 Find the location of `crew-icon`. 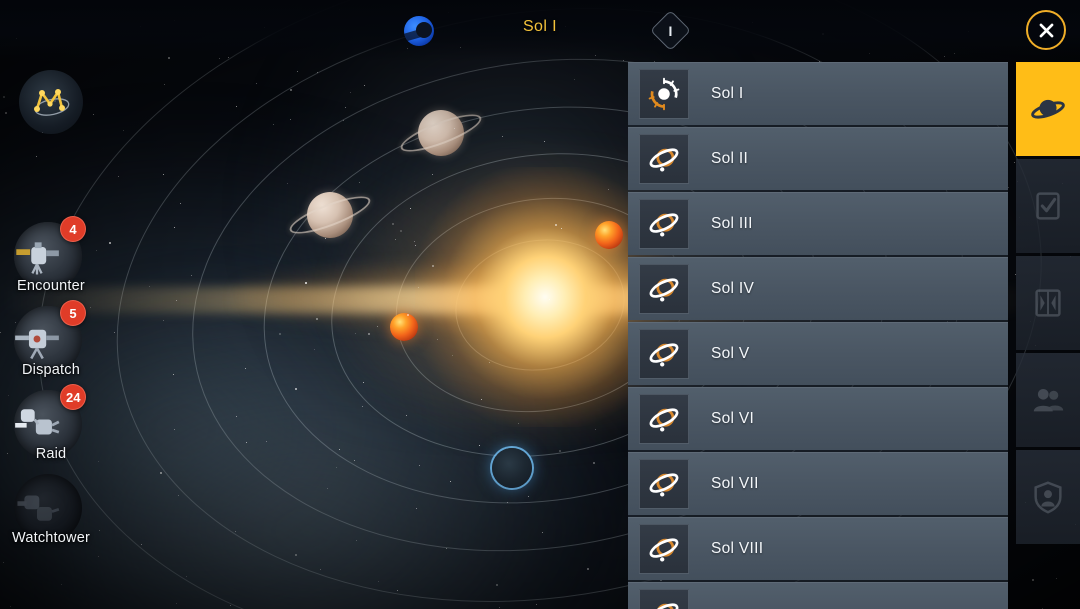

crew-icon is located at coordinates (1048, 400).